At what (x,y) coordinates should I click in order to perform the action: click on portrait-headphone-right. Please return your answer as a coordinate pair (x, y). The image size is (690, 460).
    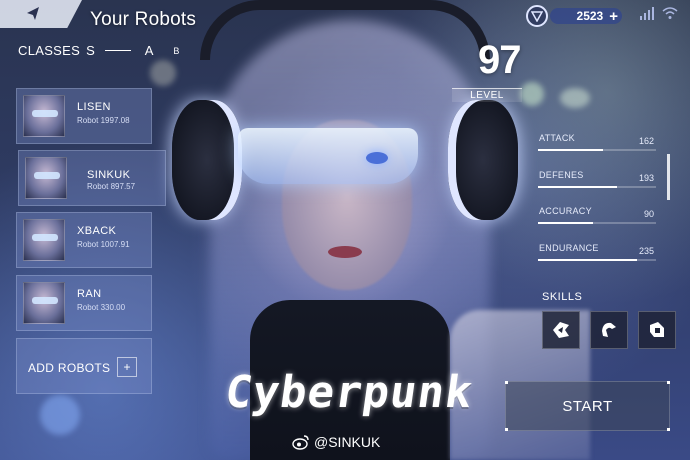
    Looking at the image, I should click on (483, 160).